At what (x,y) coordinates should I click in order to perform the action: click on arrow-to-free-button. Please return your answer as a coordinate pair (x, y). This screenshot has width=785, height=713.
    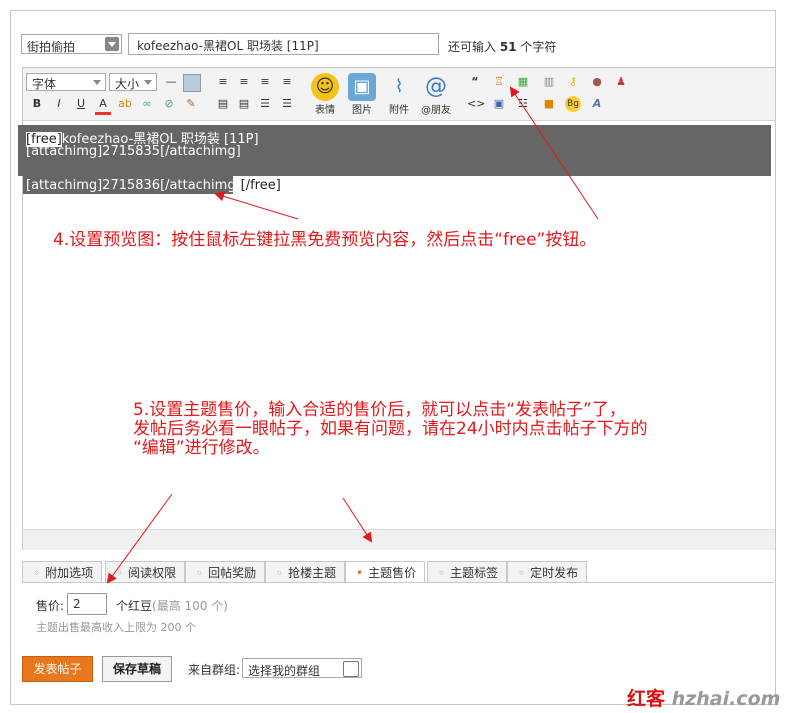
    Looking at the image, I should click on (554, 153).